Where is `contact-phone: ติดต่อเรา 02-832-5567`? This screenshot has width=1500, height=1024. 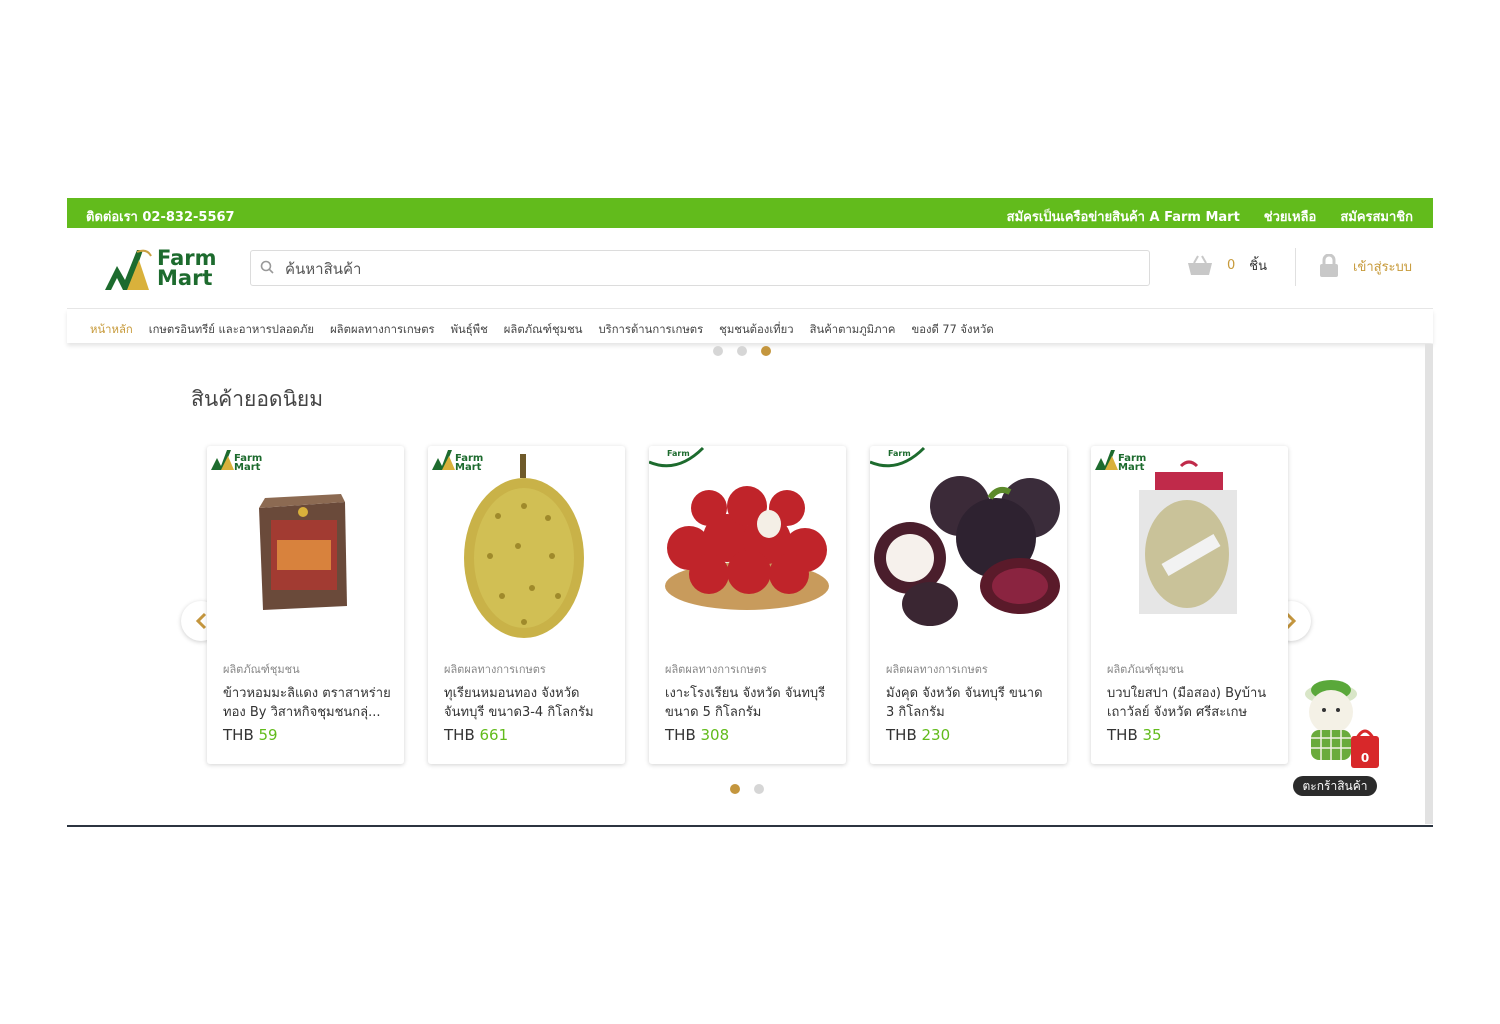
contact-phone: ติดต่อเรา 02-832-5567 is located at coordinates (160, 216).